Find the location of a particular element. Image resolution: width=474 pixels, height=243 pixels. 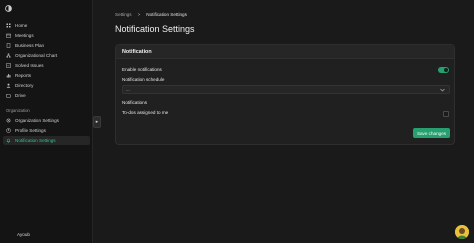

folder-icon is located at coordinates (8, 96).